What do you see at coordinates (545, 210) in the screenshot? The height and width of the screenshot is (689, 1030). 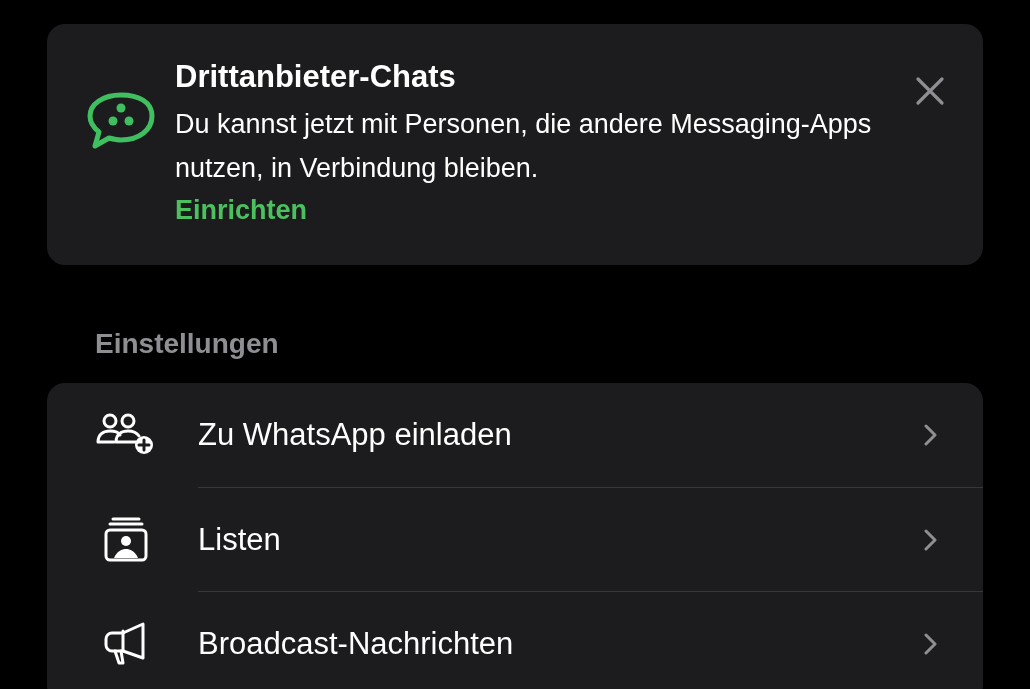 I see `setup-link: Einrichten` at bounding box center [545, 210].